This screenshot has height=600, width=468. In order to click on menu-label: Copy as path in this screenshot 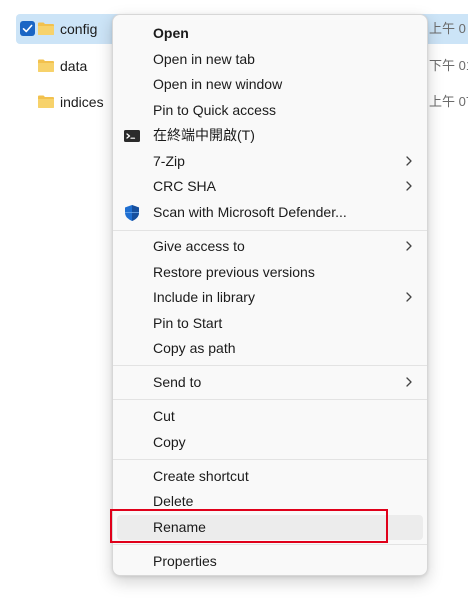, I will do `click(194, 348)`.